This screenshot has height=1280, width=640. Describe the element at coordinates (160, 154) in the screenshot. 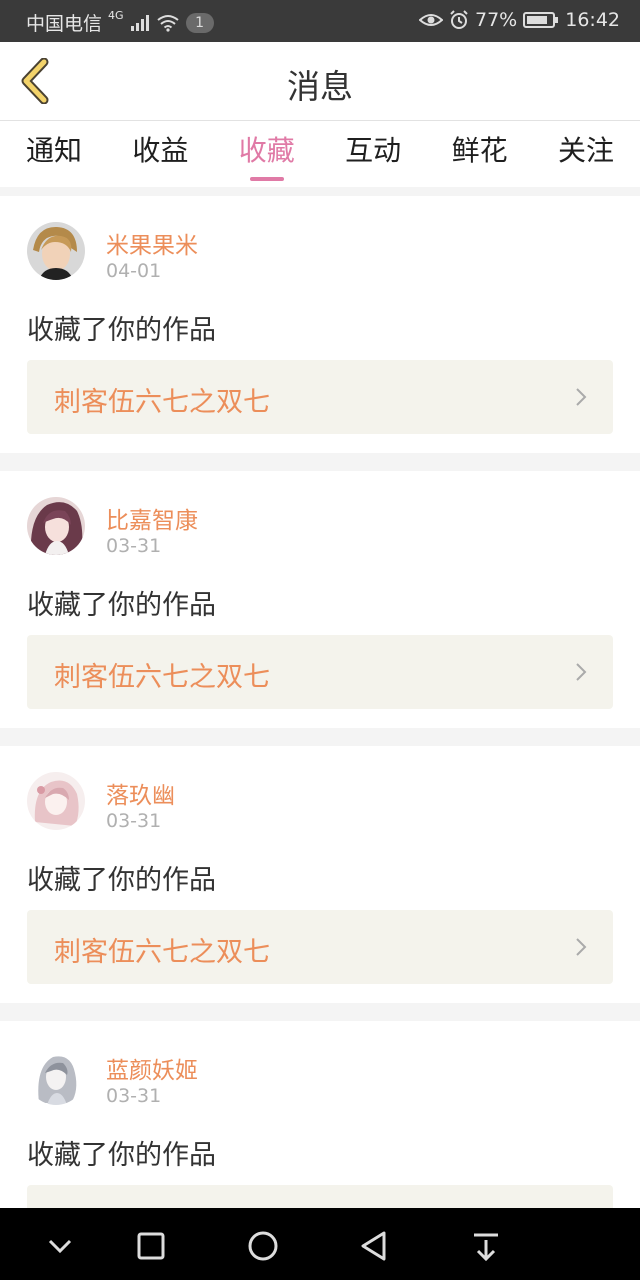

I see `tab-earnings: 收益` at that location.